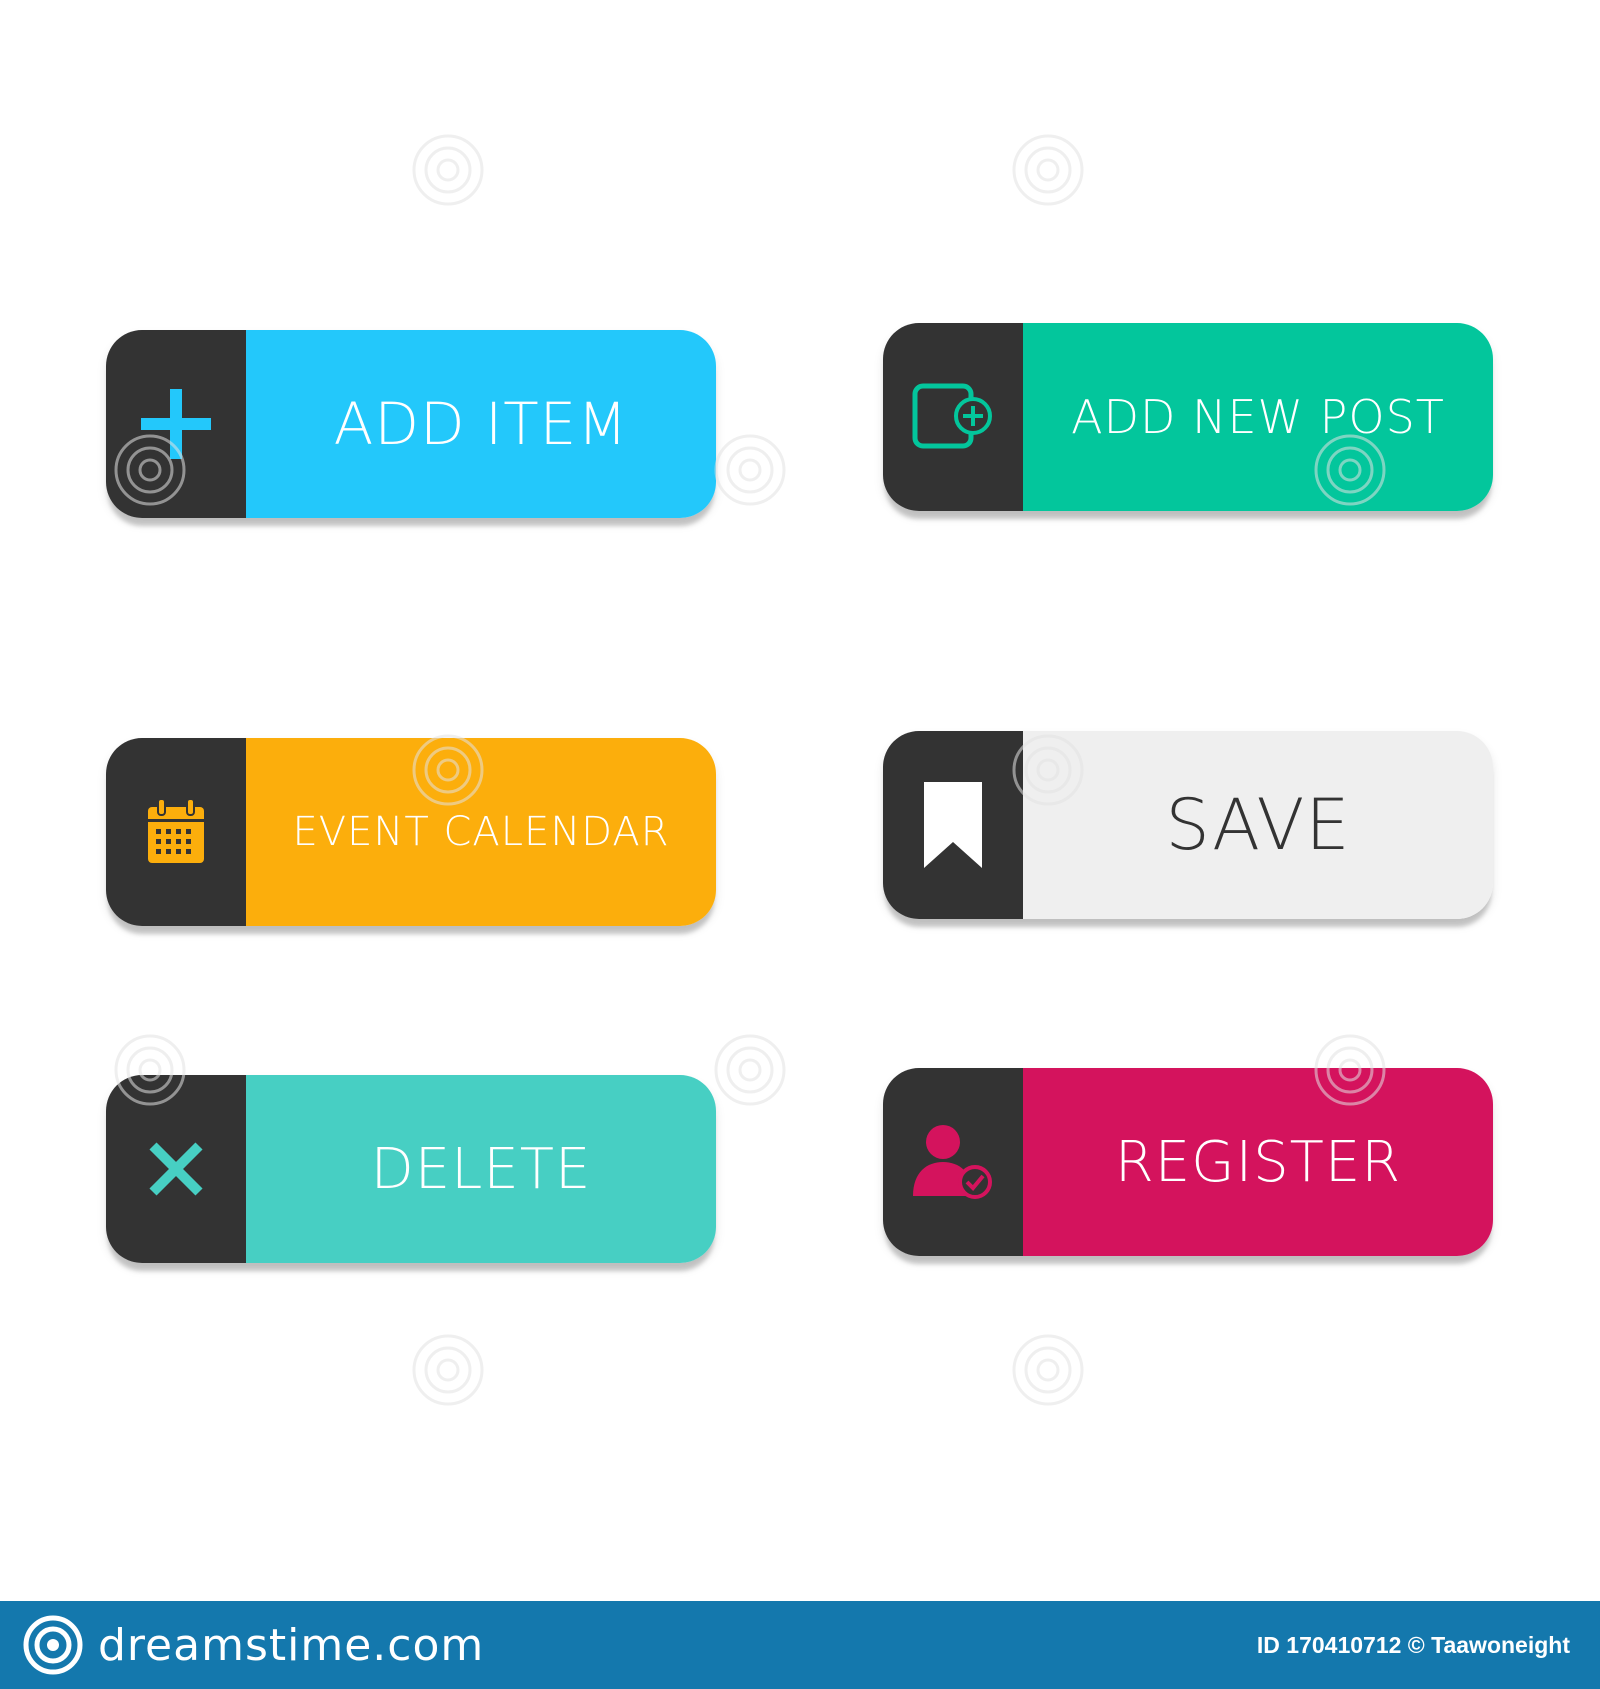 The height and width of the screenshot is (1689, 1600). I want to click on add-new-post-label: ADD NEW POST, so click(1258, 417).